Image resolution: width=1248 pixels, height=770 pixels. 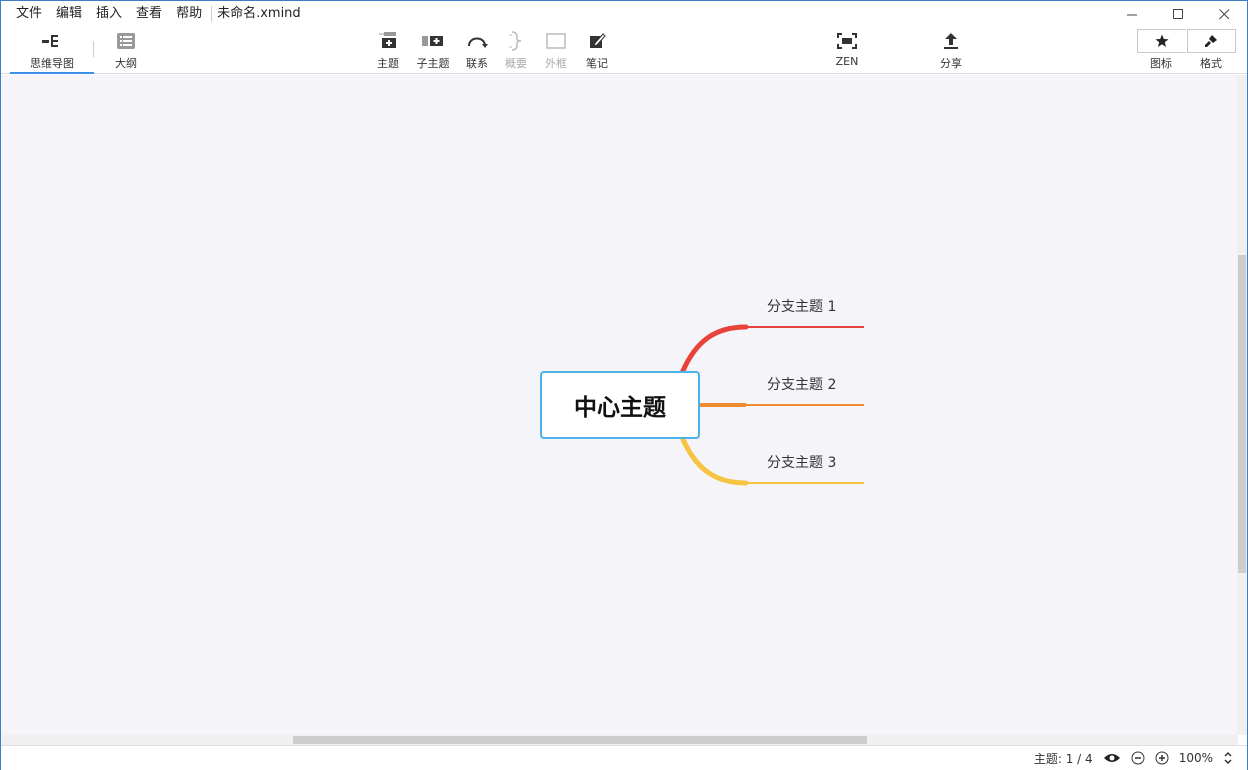 What do you see at coordinates (126, 63) in the screenshot?
I see `tab-outline-label: 大纲` at bounding box center [126, 63].